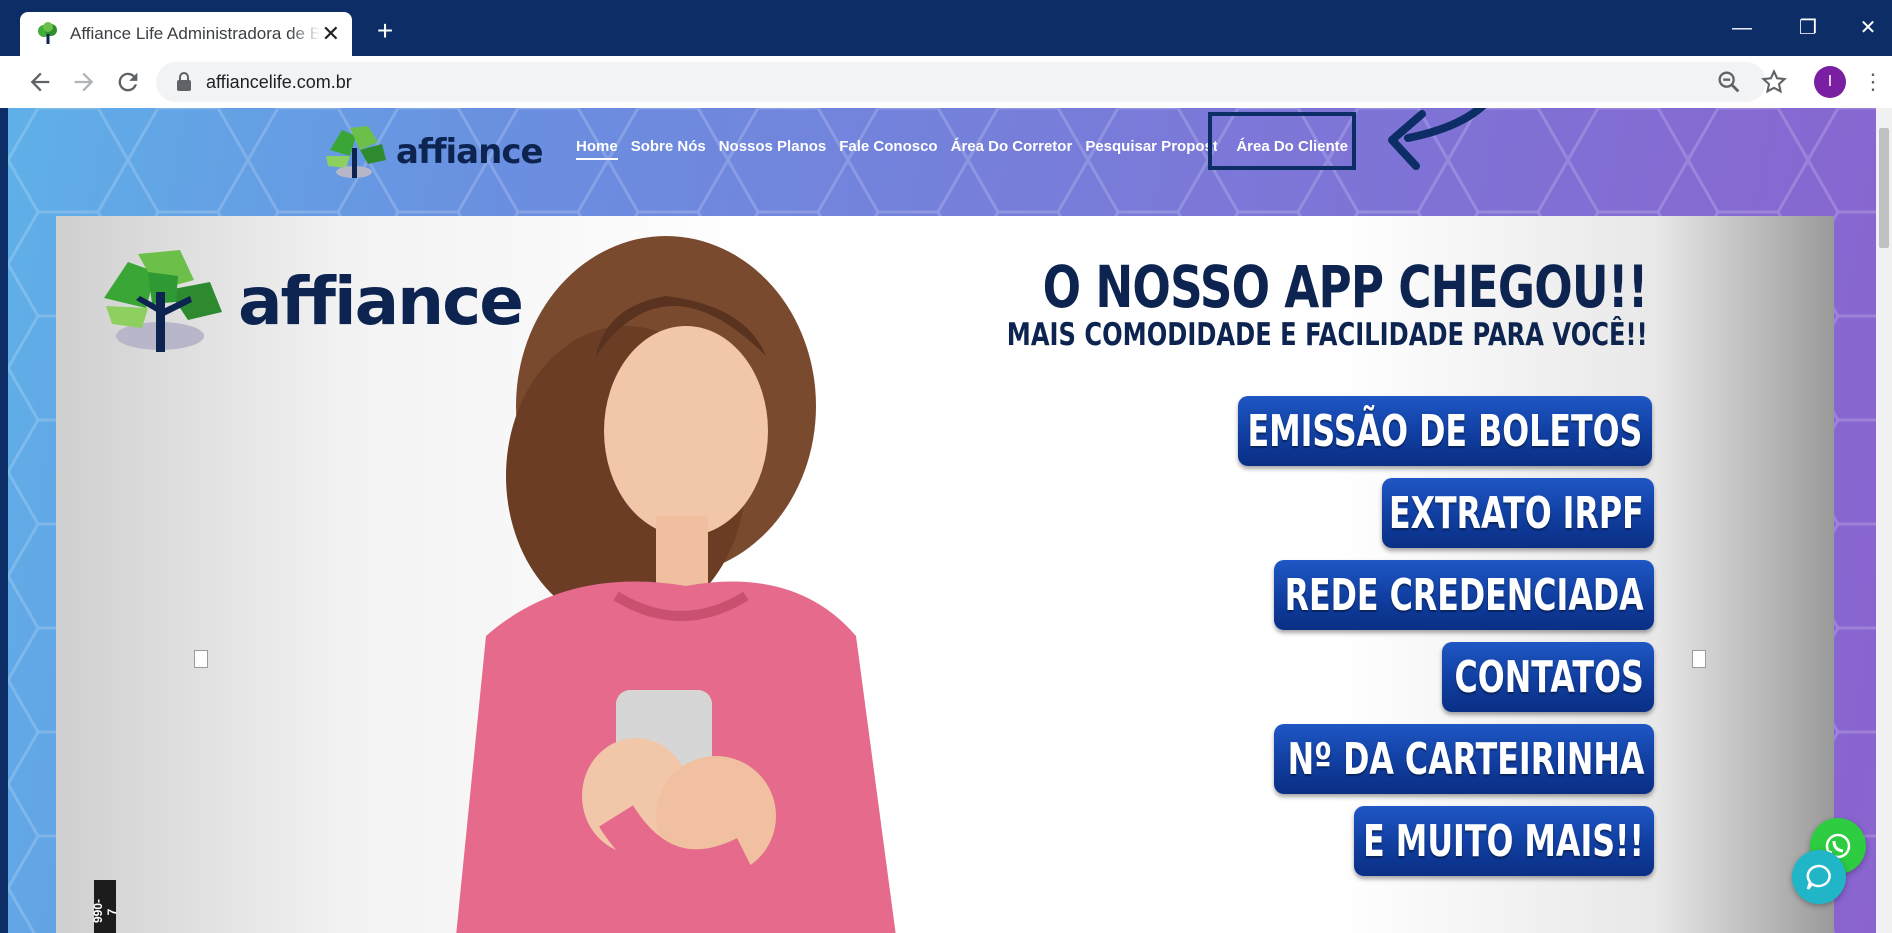  I want to click on address-bar: affiancelife.com.br, so click(961, 82).